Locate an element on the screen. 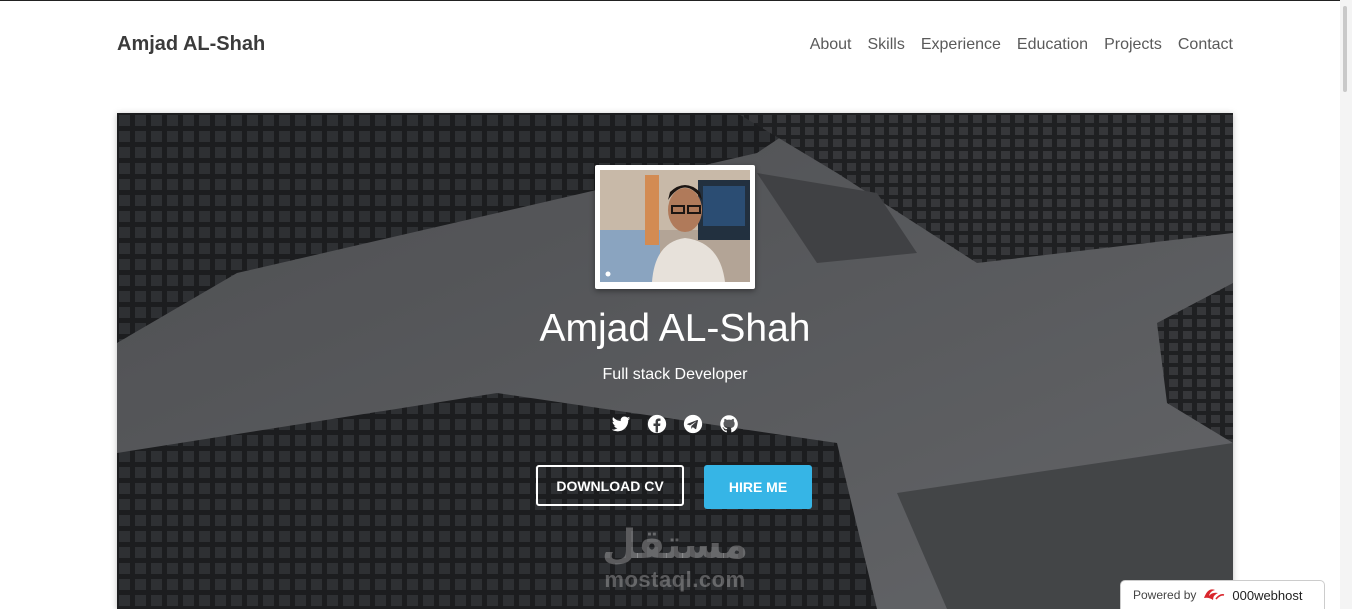  navbar-brand: Amjad AL-Shah is located at coordinates (191, 44).